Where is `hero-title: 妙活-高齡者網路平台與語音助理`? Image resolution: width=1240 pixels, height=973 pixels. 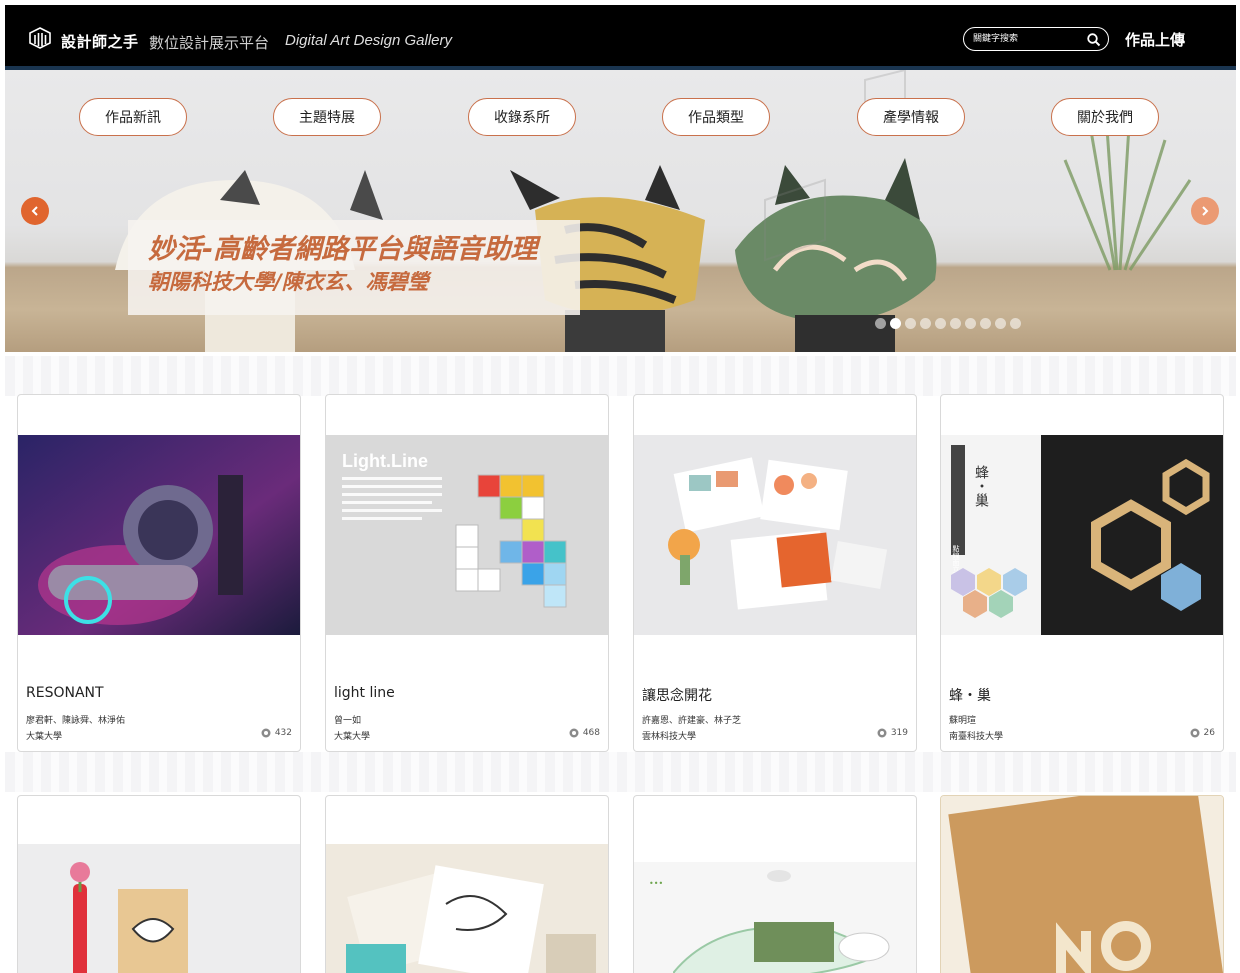
hero-title: 妙活-高齡者網路平台與語音助理 is located at coordinates (343, 249).